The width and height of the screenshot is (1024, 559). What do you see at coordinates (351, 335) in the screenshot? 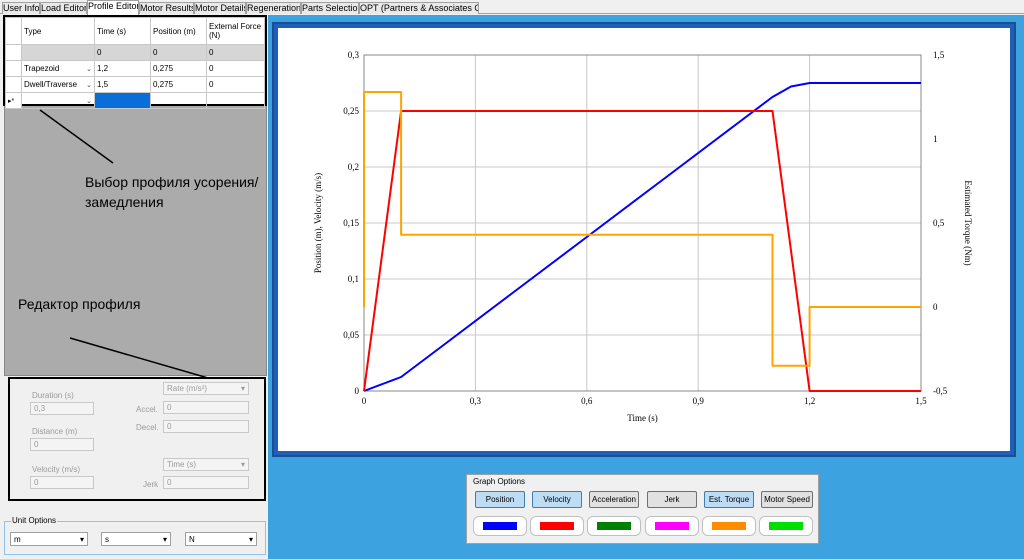
I see `y-tick-label: 0,05` at bounding box center [351, 335].